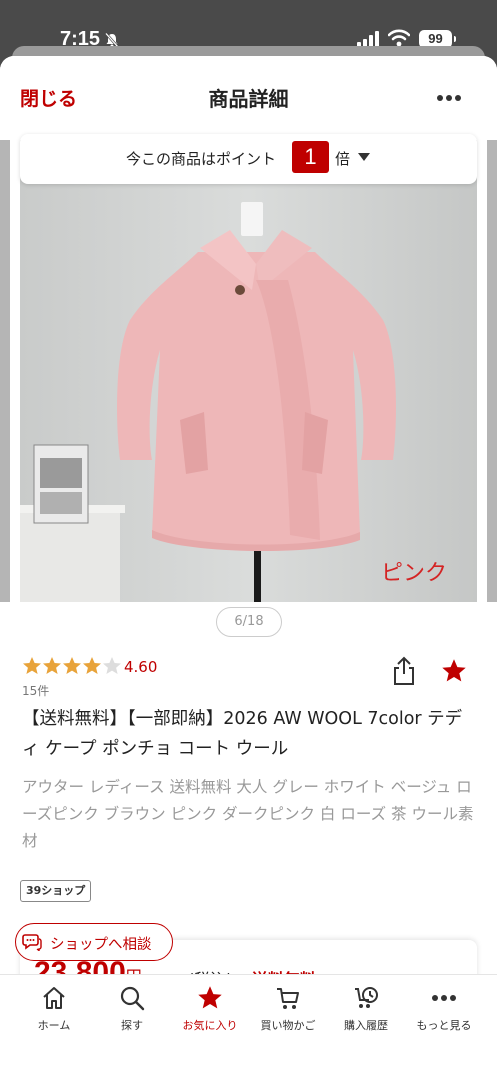 Image resolution: width=497 pixels, height=1080 pixels. I want to click on shop-tag: 39ショップ, so click(56, 891).